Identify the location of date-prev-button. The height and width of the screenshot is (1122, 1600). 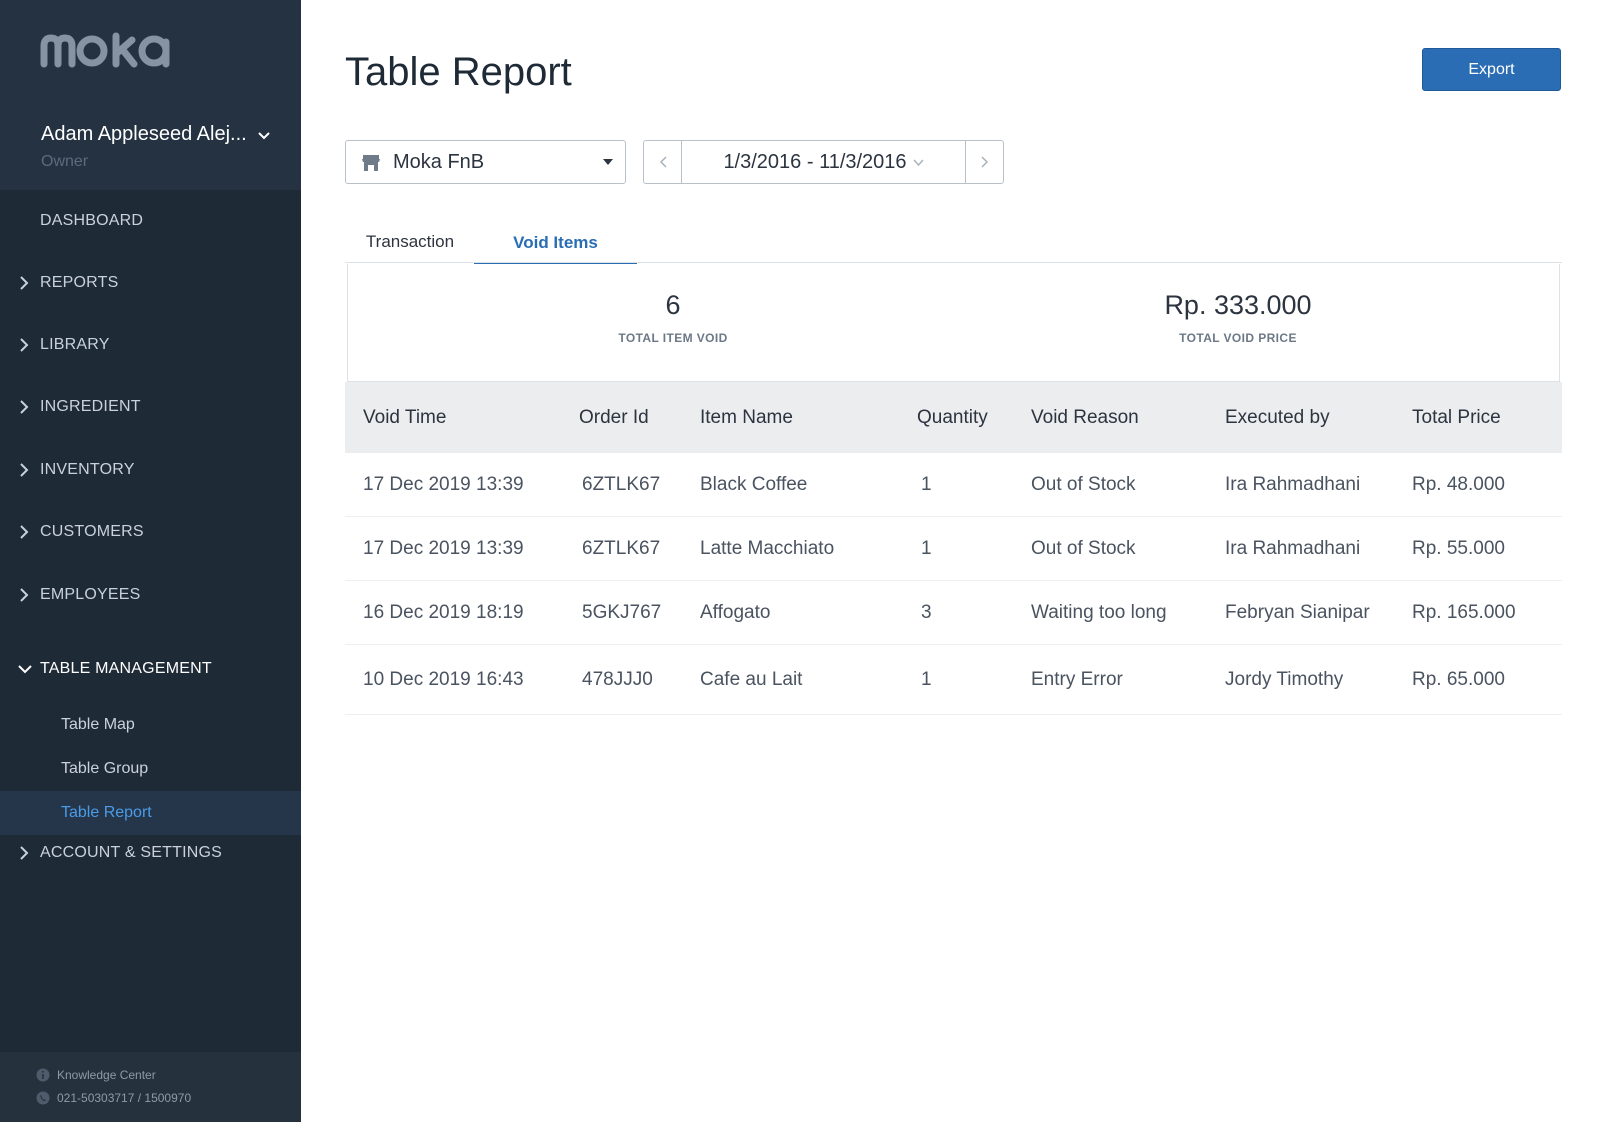
(663, 162).